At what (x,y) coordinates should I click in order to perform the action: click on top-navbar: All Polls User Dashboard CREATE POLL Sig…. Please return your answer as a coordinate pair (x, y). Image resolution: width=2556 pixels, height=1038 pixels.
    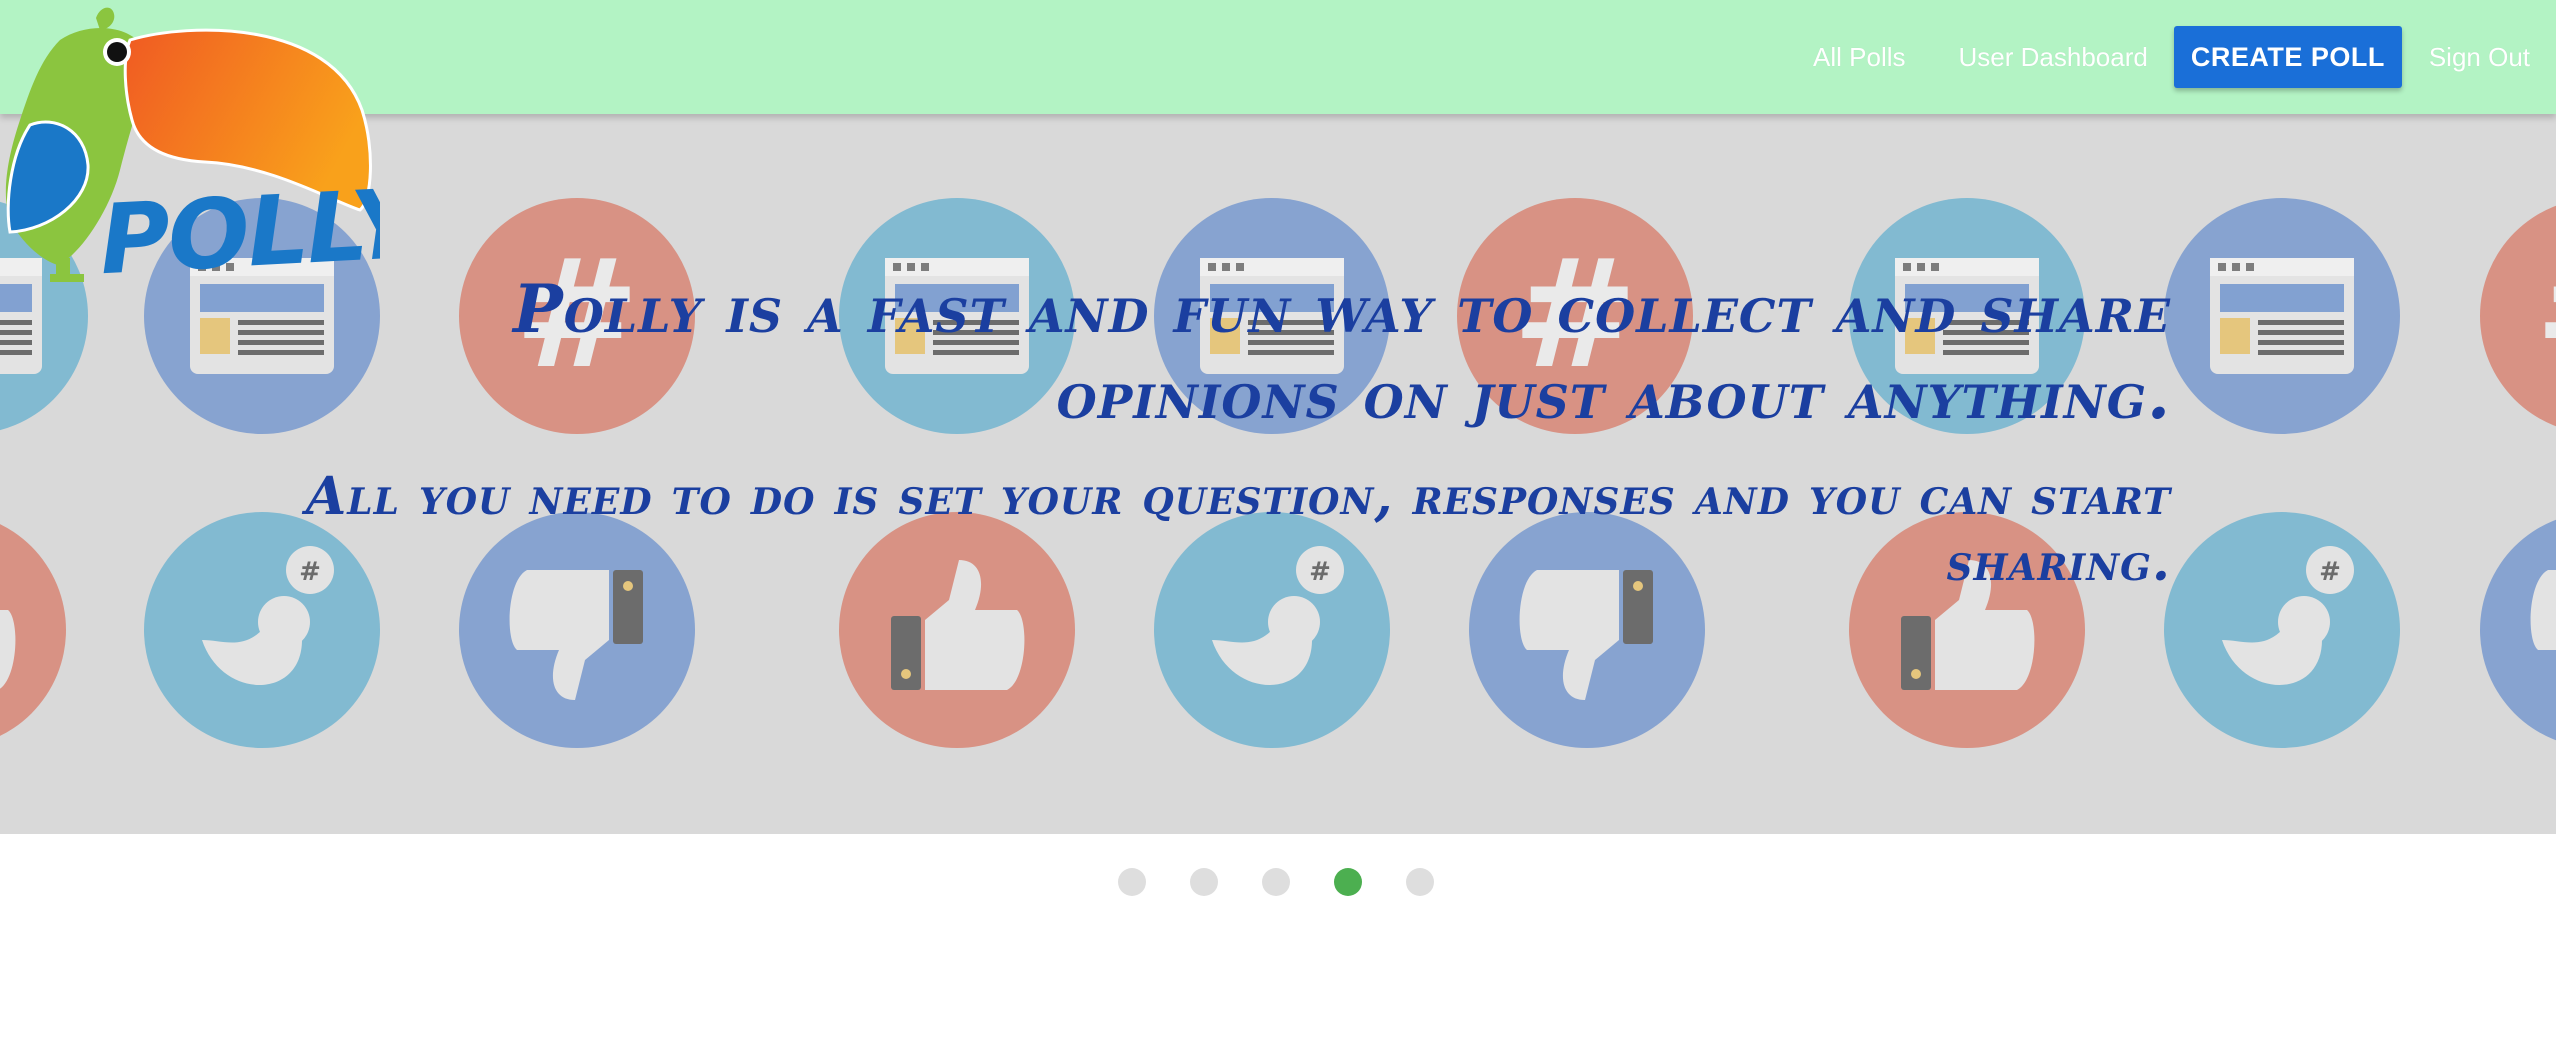
    Looking at the image, I should click on (1278, 57).